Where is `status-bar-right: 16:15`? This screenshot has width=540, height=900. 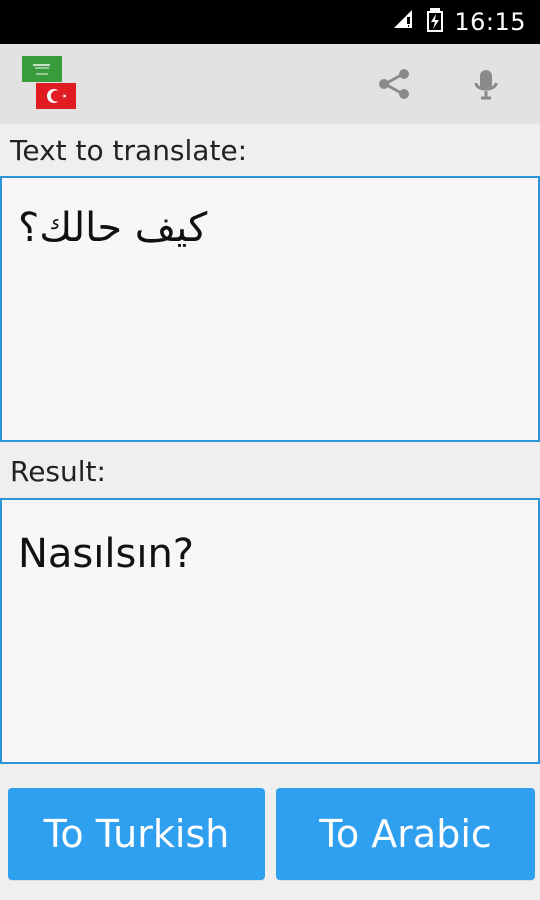 status-bar-right: 16:15 is located at coordinates (459, 22).